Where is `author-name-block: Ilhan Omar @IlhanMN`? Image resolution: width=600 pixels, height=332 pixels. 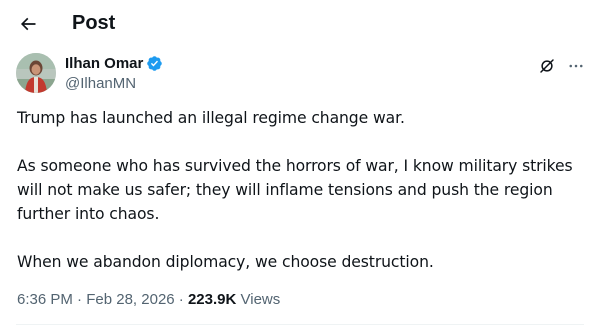
author-name-block: Ilhan Omar @IlhanMN is located at coordinates (114, 74).